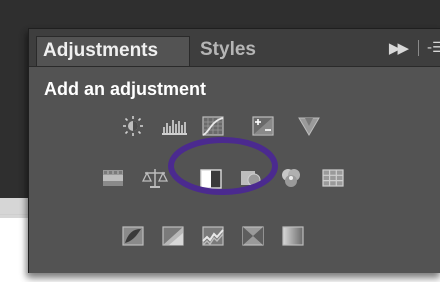 This screenshot has width=440, height=282. Describe the element at coordinates (133, 126) in the screenshot. I see `brightness-contrast-icon` at that location.